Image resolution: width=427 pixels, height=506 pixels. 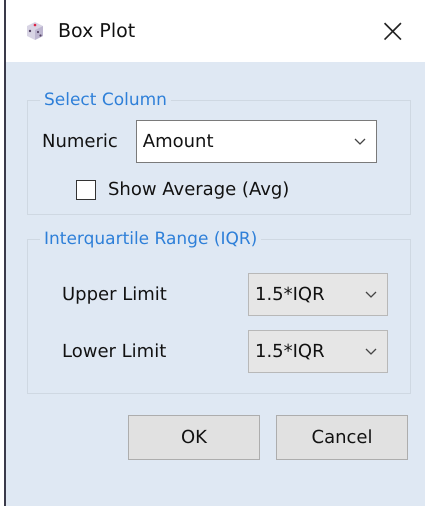 I want to click on cancel-button: Cancel, so click(x=342, y=437).